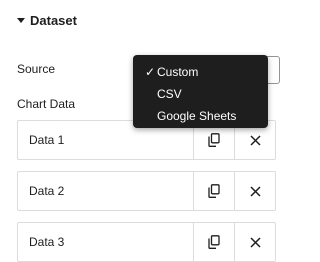 The width and height of the screenshot is (320, 262). I want to click on dataset-panel-toggle: Dataset, so click(47, 20).